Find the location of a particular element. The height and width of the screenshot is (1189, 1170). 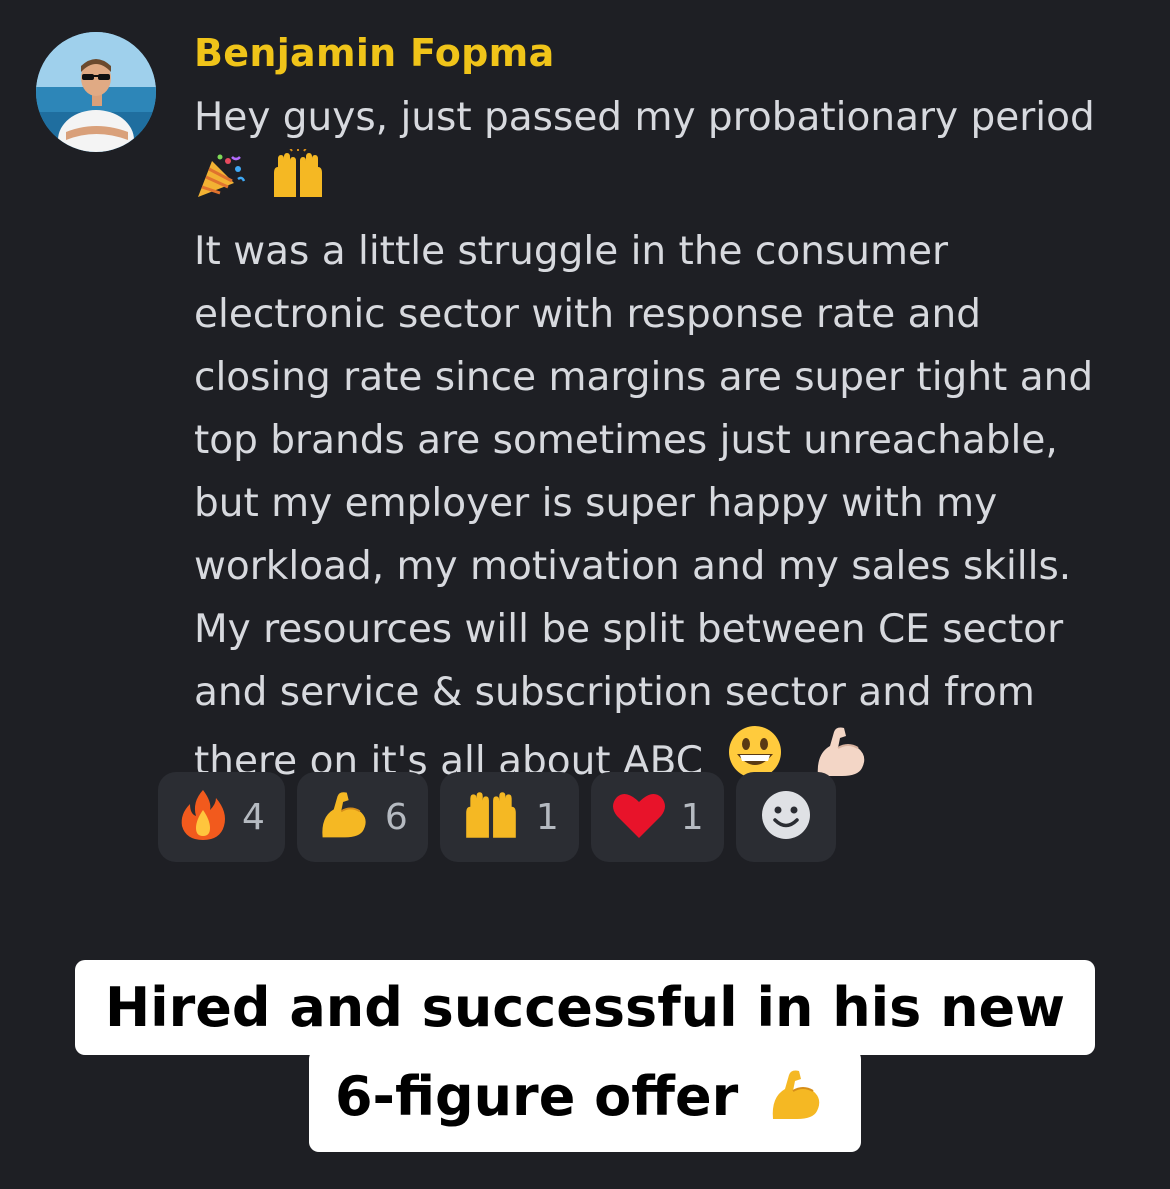

reaction-red-heart: 1 is located at coordinates (657, 817).